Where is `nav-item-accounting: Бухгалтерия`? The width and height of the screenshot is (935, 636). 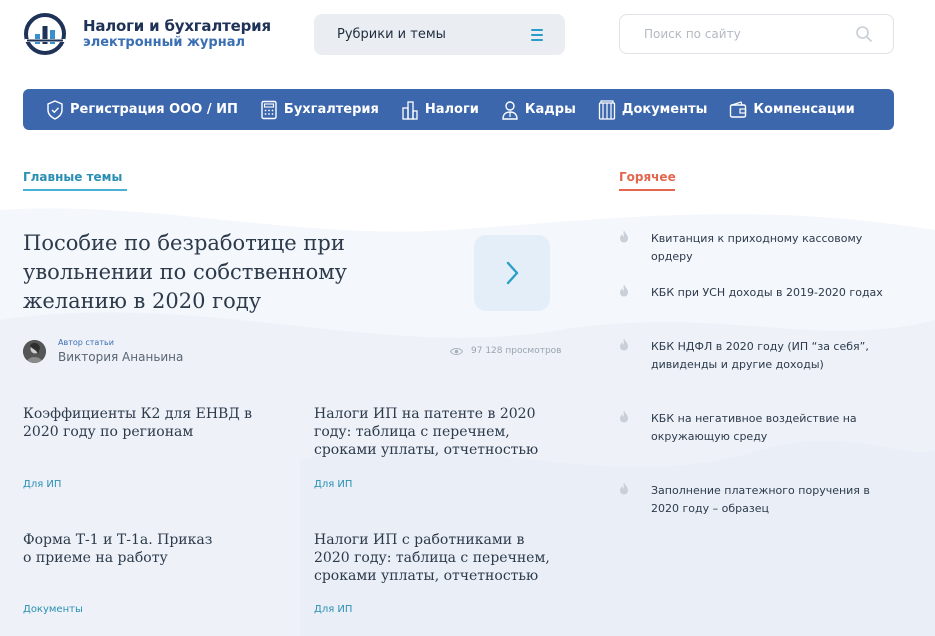
nav-item-accounting: Бухгалтерия is located at coordinates (319, 110).